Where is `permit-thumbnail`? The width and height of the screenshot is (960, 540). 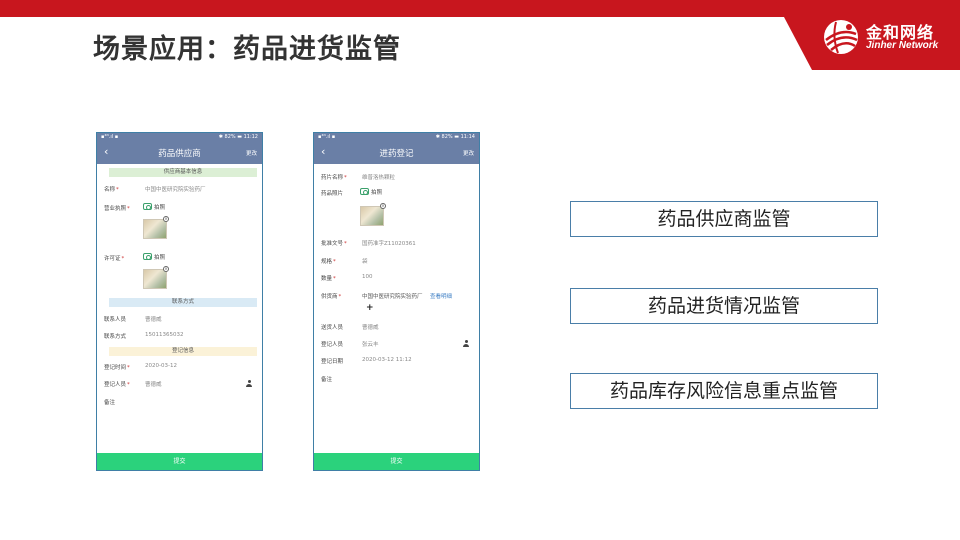
permit-thumbnail is located at coordinates (155, 279).